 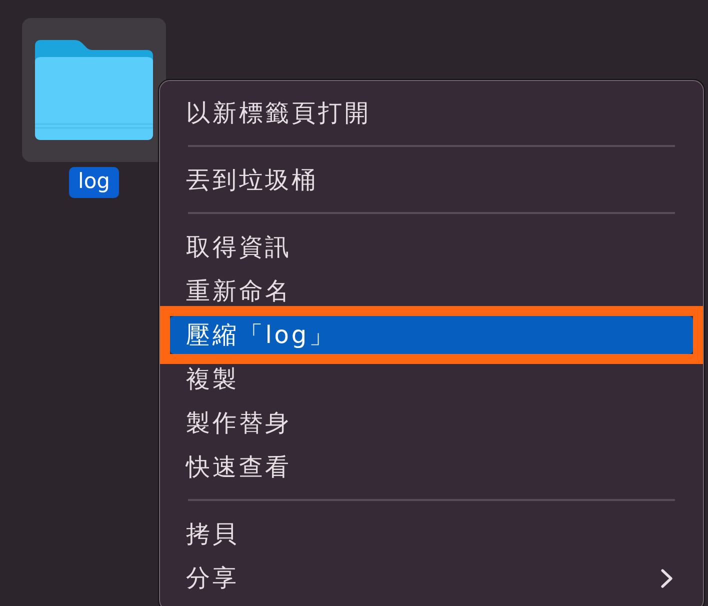 What do you see at coordinates (431, 335) in the screenshot?
I see `menu-item: 壓縮「log」` at bounding box center [431, 335].